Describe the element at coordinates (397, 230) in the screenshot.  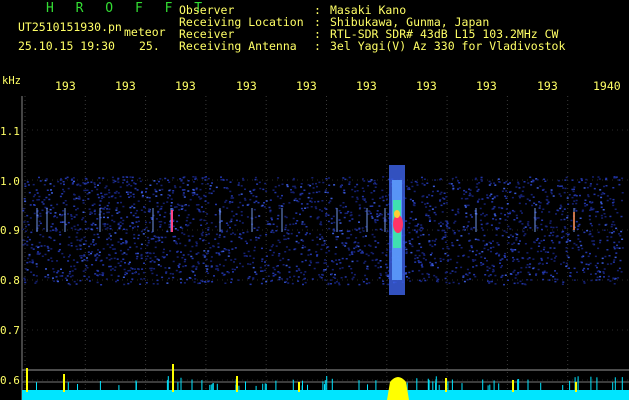
I see `meteor-echo` at that location.